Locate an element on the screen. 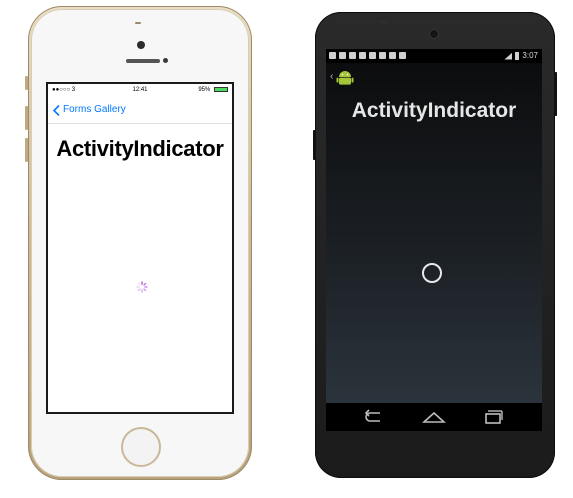  back-icon is located at coordinates (373, 417).